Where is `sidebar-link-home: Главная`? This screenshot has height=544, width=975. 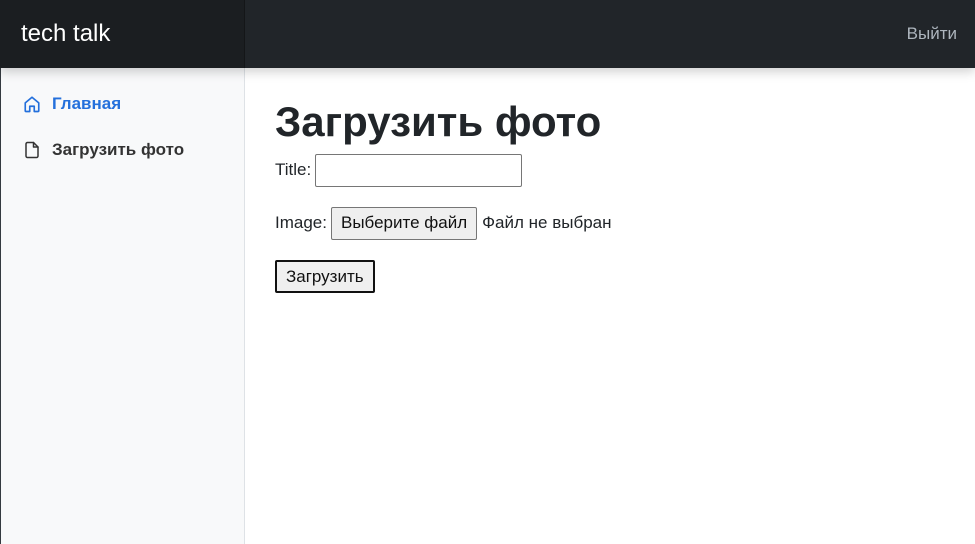
sidebar-link-home: Главная is located at coordinates (122, 103).